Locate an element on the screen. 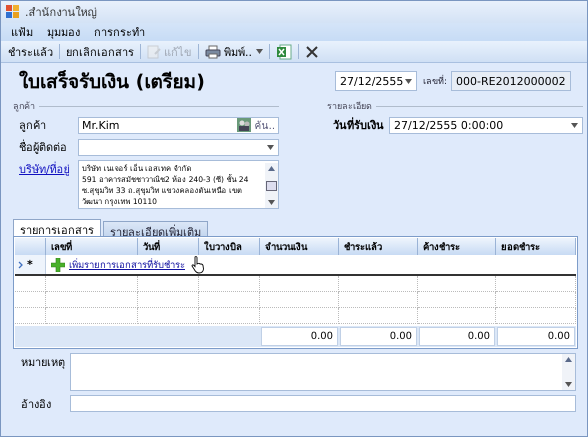  menu-item: แฟ้ม is located at coordinates (22, 32).